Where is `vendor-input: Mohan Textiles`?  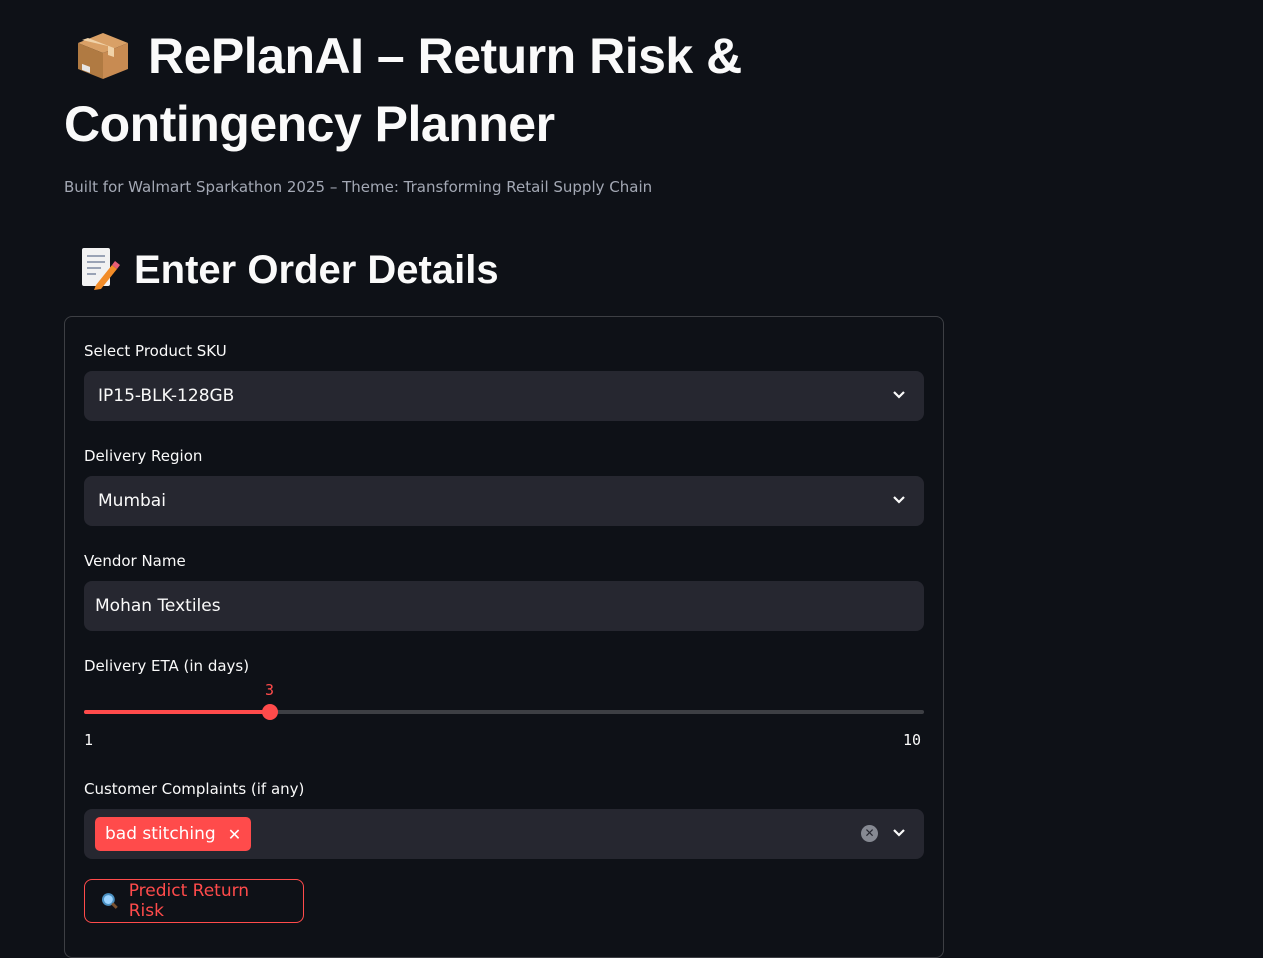
vendor-input: Mohan Textiles is located at coordinates (504, 606).